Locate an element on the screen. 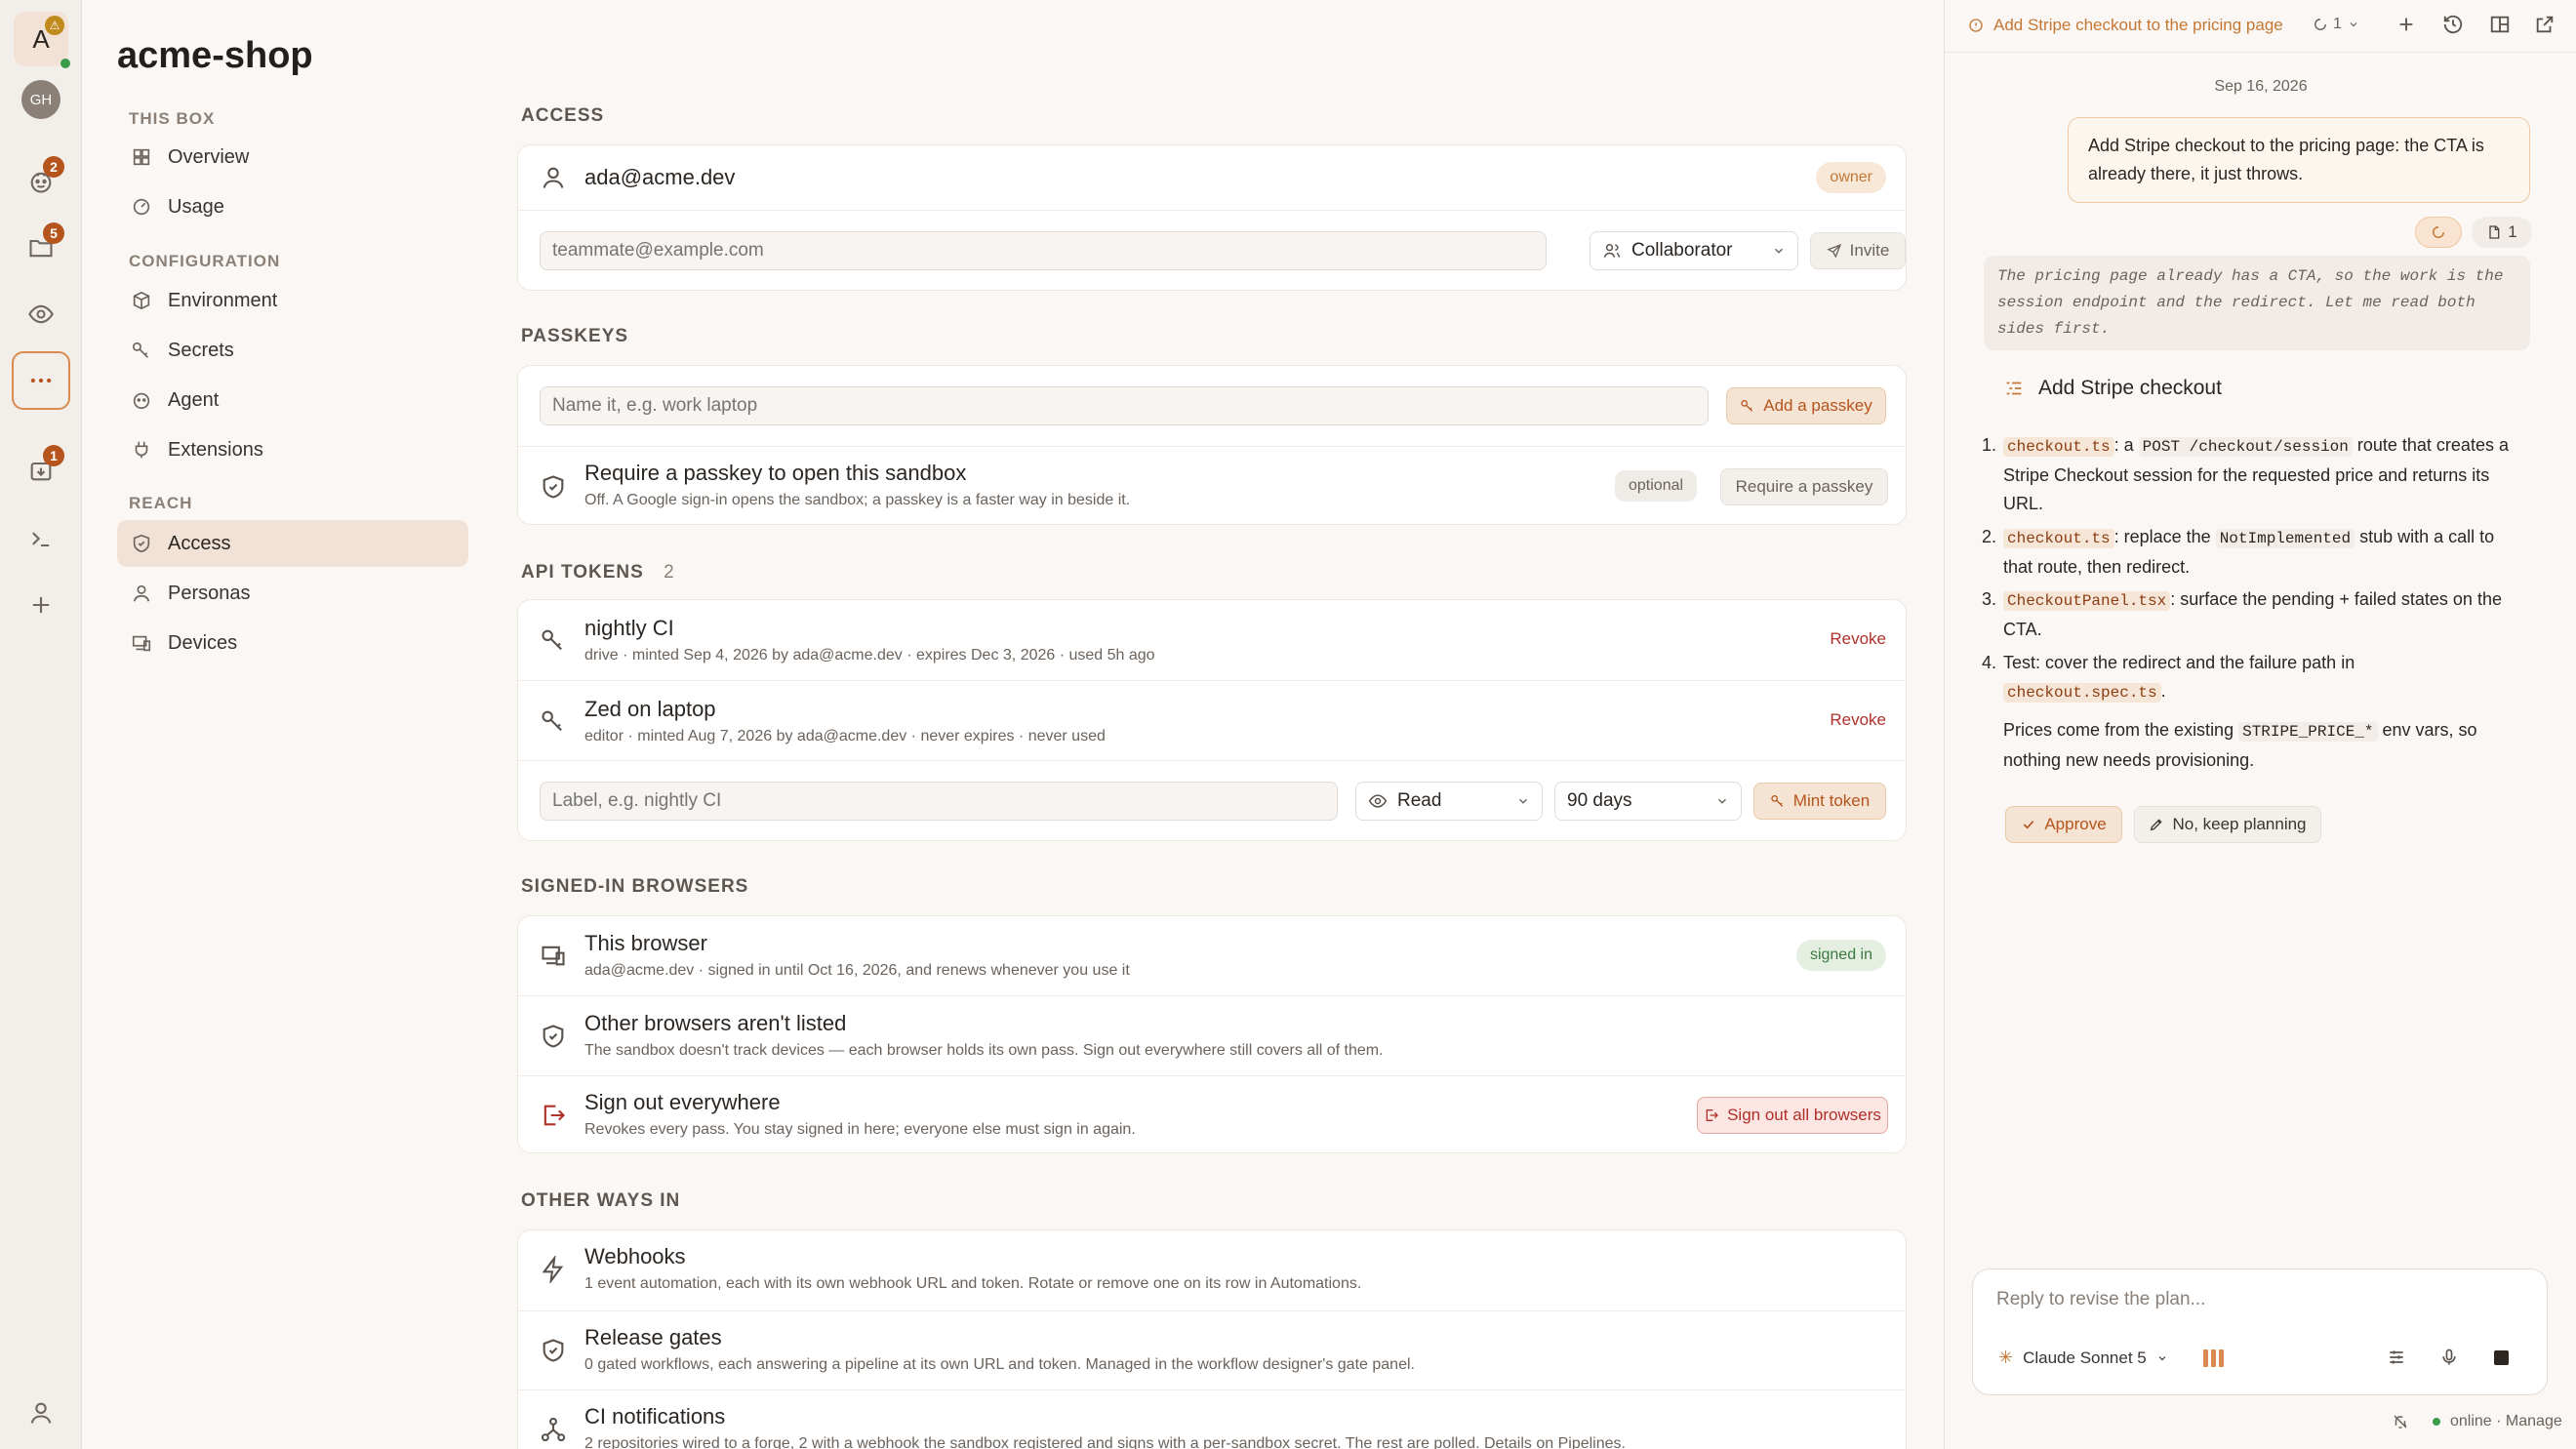  preview-rail-button is located at coordinates (41, 314).